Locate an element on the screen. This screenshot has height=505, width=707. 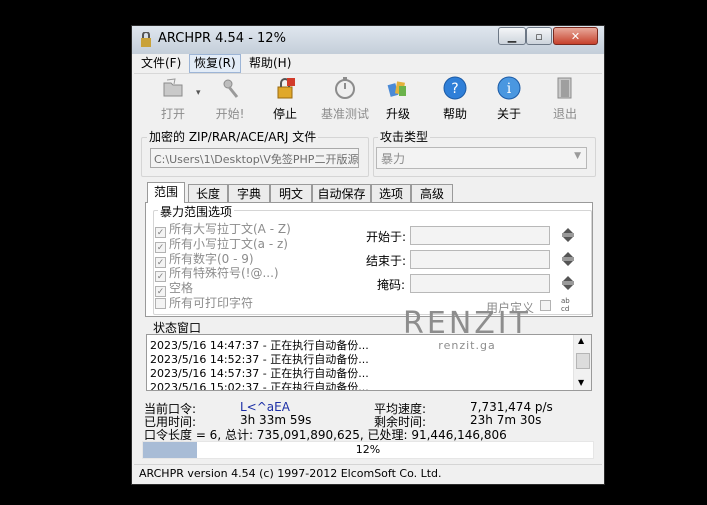
space-checkbox: ✓ 空格 is located at coordinates (174, 288).